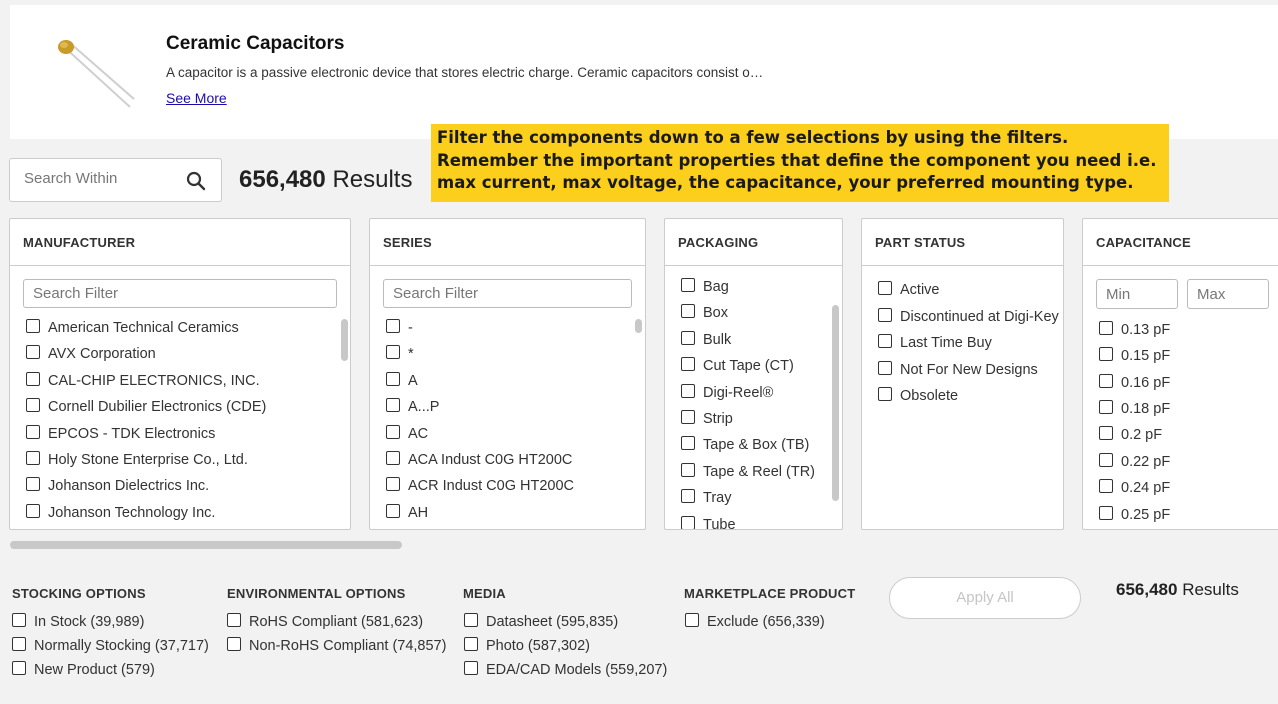 The height and width of the screenshot is (704, 1278). What do you see at coordinates (707, 418) in the screenshot?
I see `filter-option: Strip` at bounding box center [707, 418].